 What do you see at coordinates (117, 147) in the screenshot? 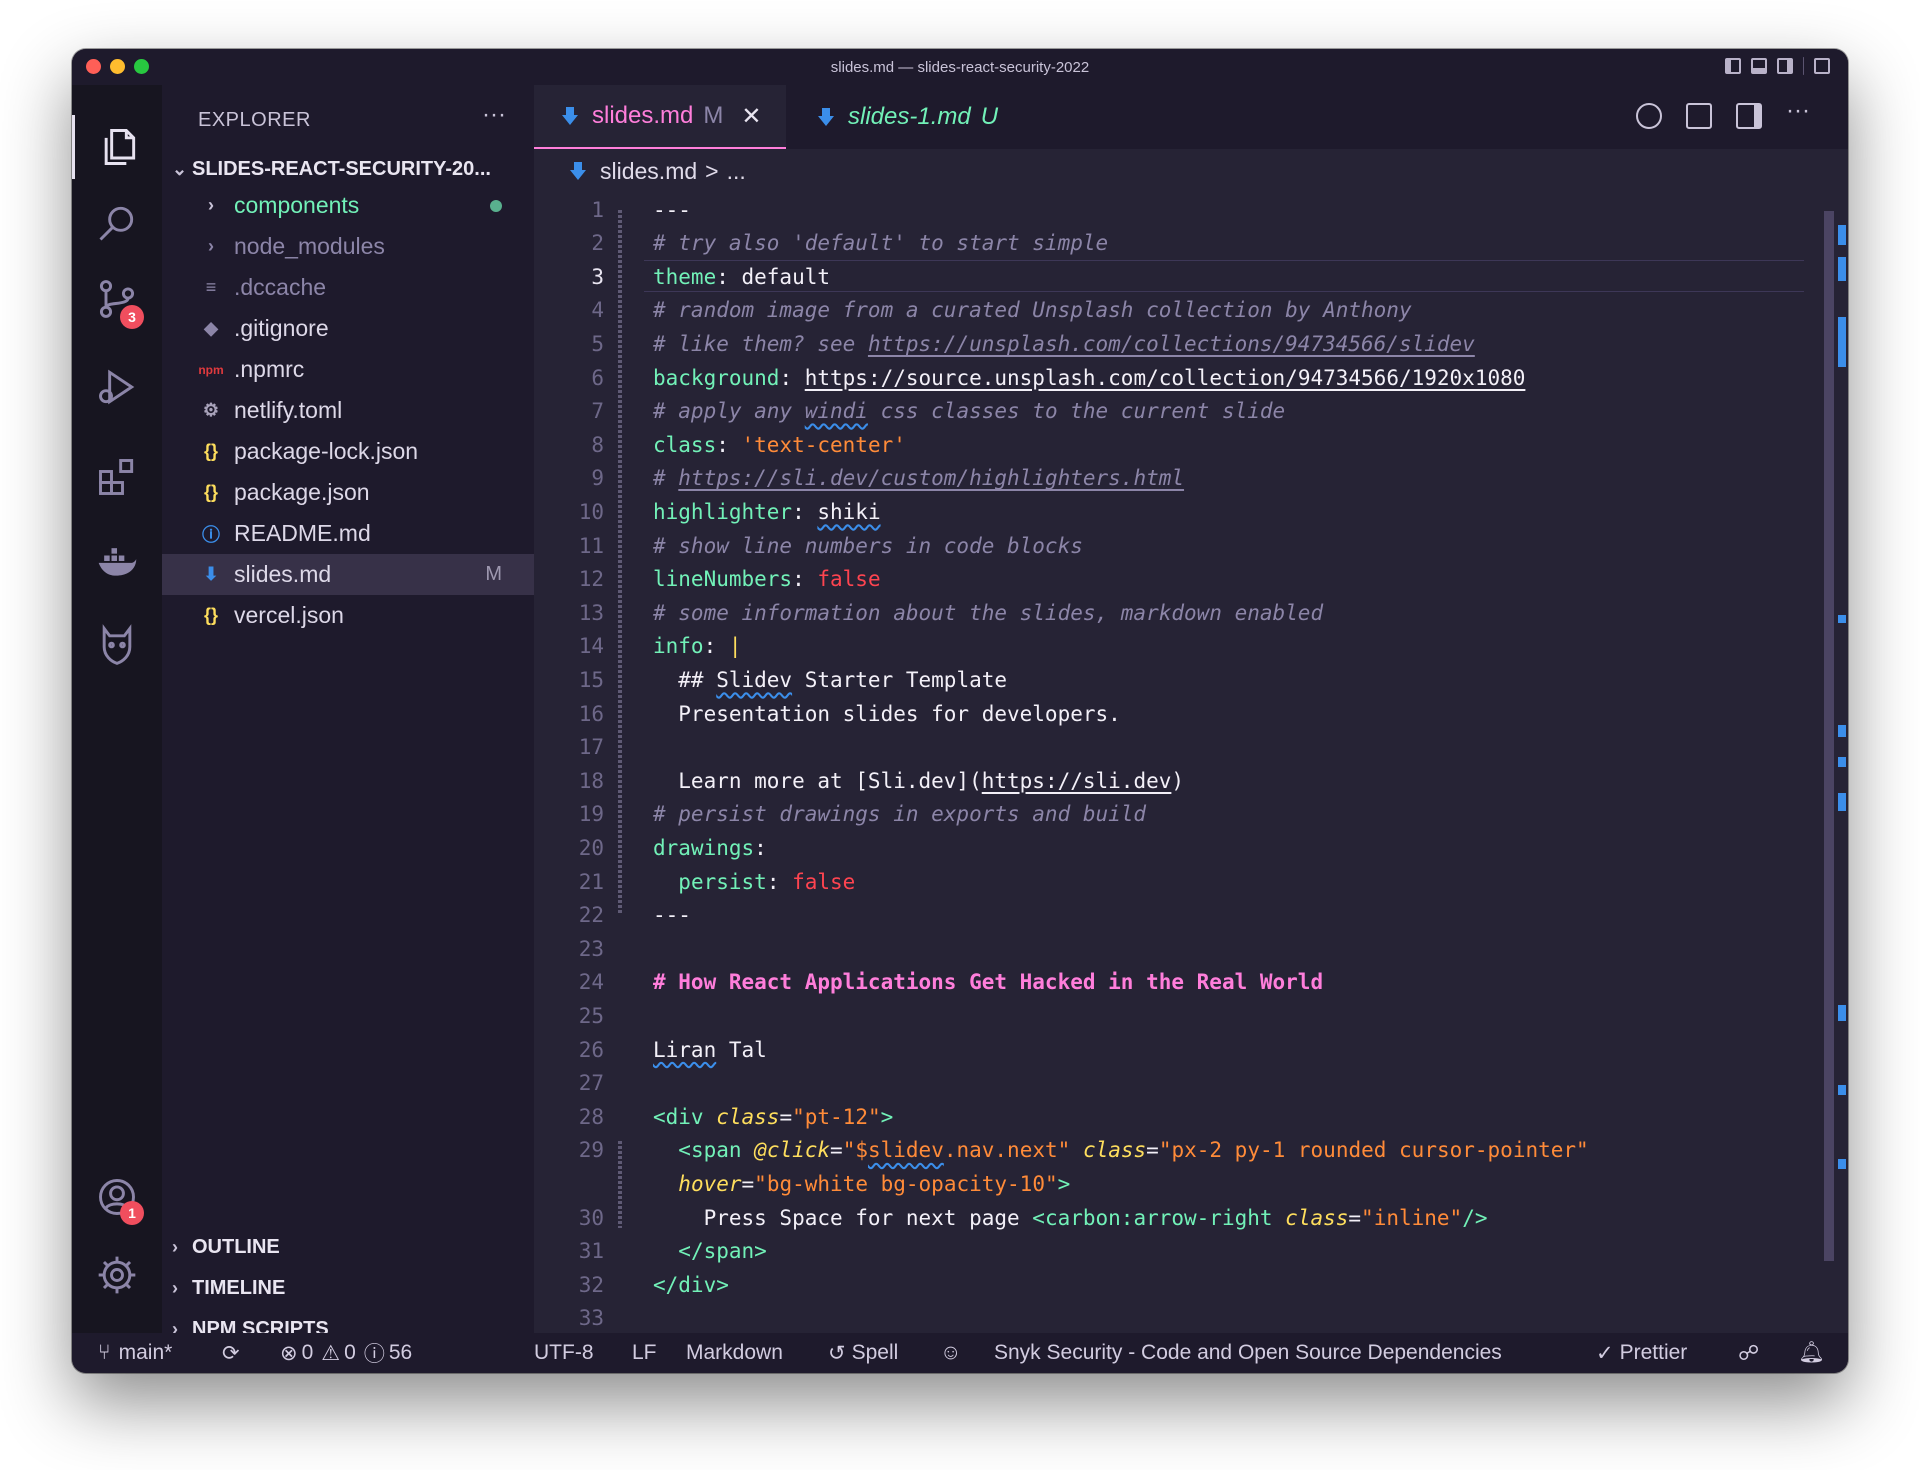
I see `explorer-icon` at bounding box center [117, 147].